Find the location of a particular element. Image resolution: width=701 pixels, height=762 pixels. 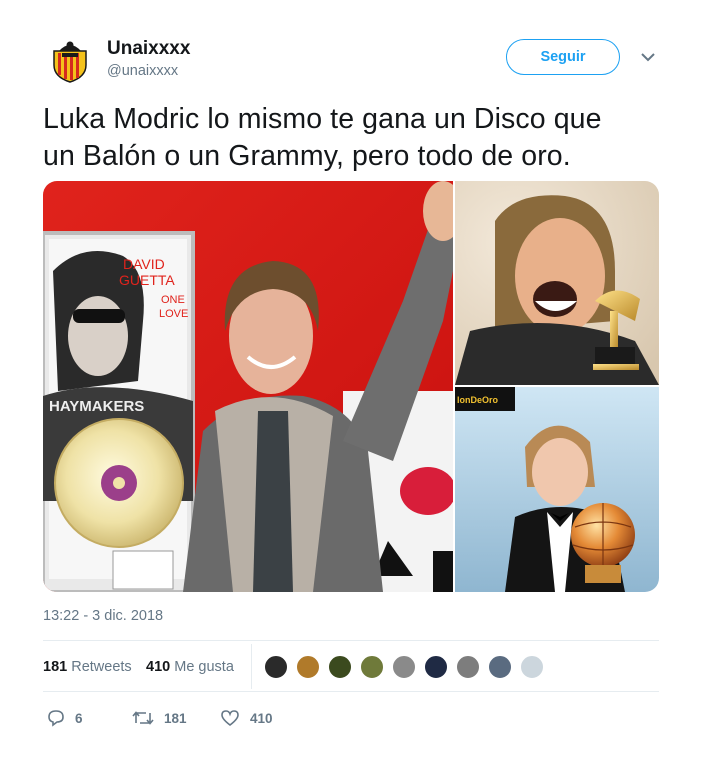

media-image-3: lonDeOro is located at coordinates (557, 489).